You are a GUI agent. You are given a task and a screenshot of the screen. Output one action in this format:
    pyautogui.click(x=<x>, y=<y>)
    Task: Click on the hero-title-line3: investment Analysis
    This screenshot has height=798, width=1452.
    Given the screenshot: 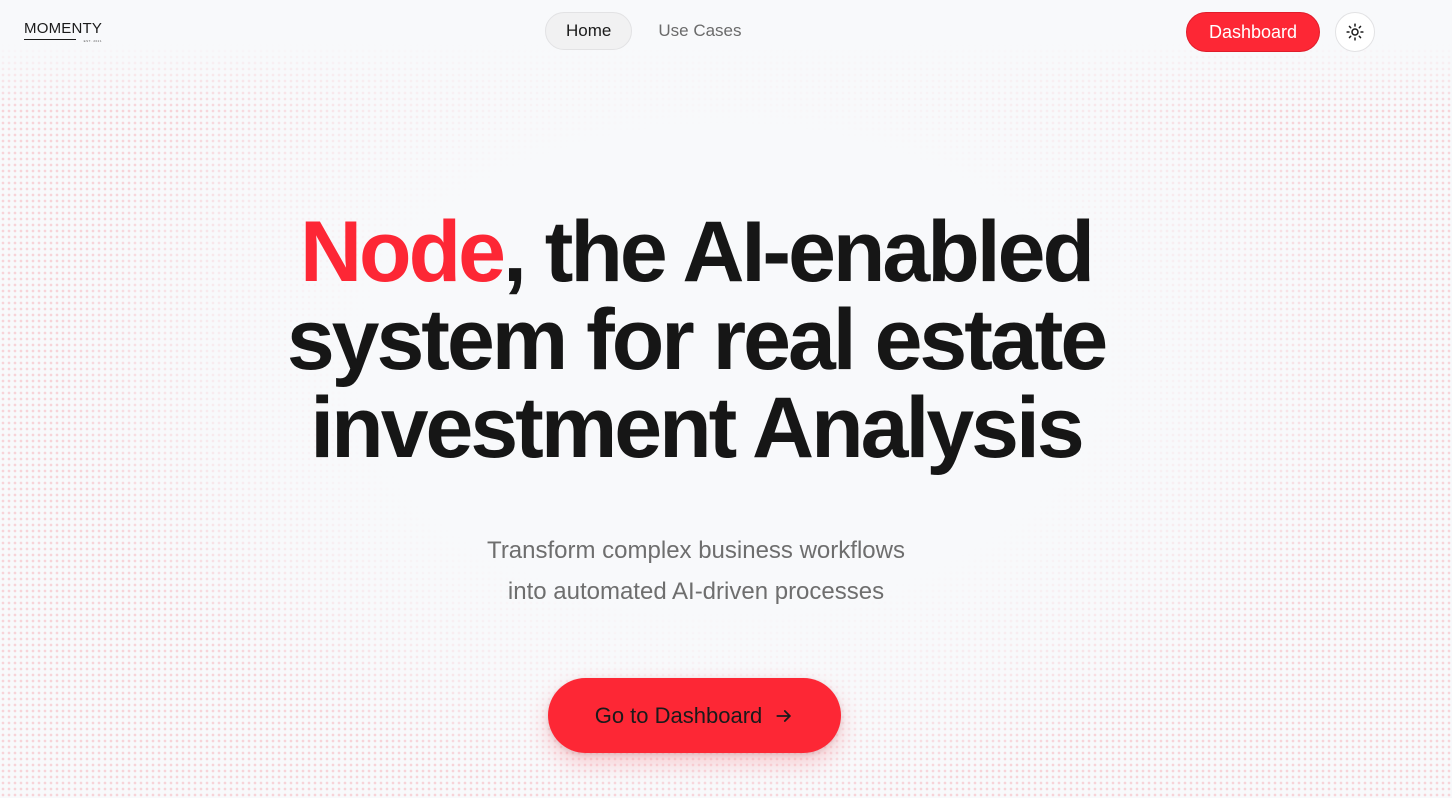 What is the action you would take?
    pyautogui.click(x=697, y=428)
    